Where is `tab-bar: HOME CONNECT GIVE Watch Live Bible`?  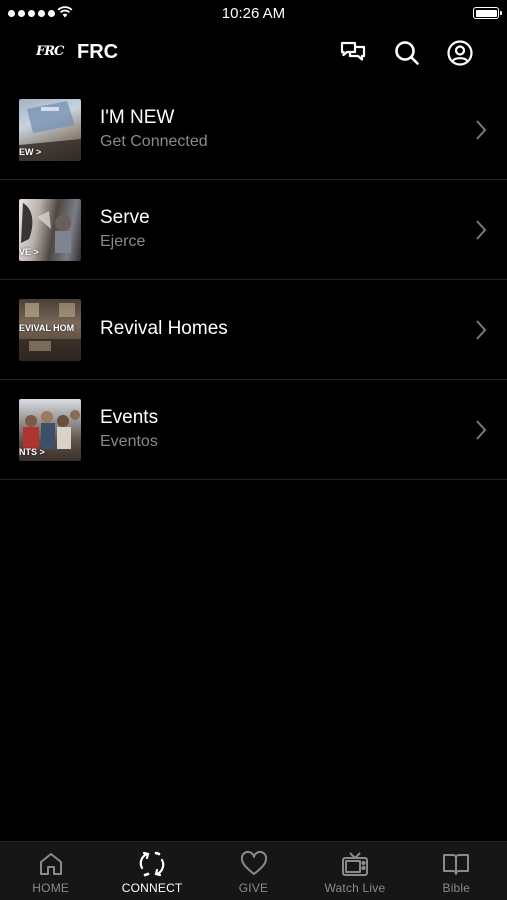 tab-bar: HOME CONNECT GIVE Watch Live Bible is located at coordinates (253, 870).